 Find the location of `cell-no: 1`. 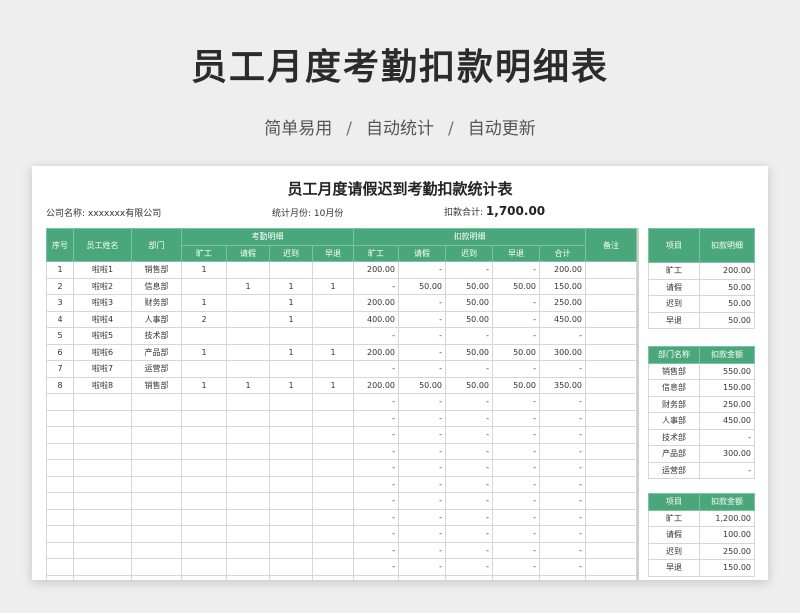

cell-no: 1 is located at coordinates (60, 270).